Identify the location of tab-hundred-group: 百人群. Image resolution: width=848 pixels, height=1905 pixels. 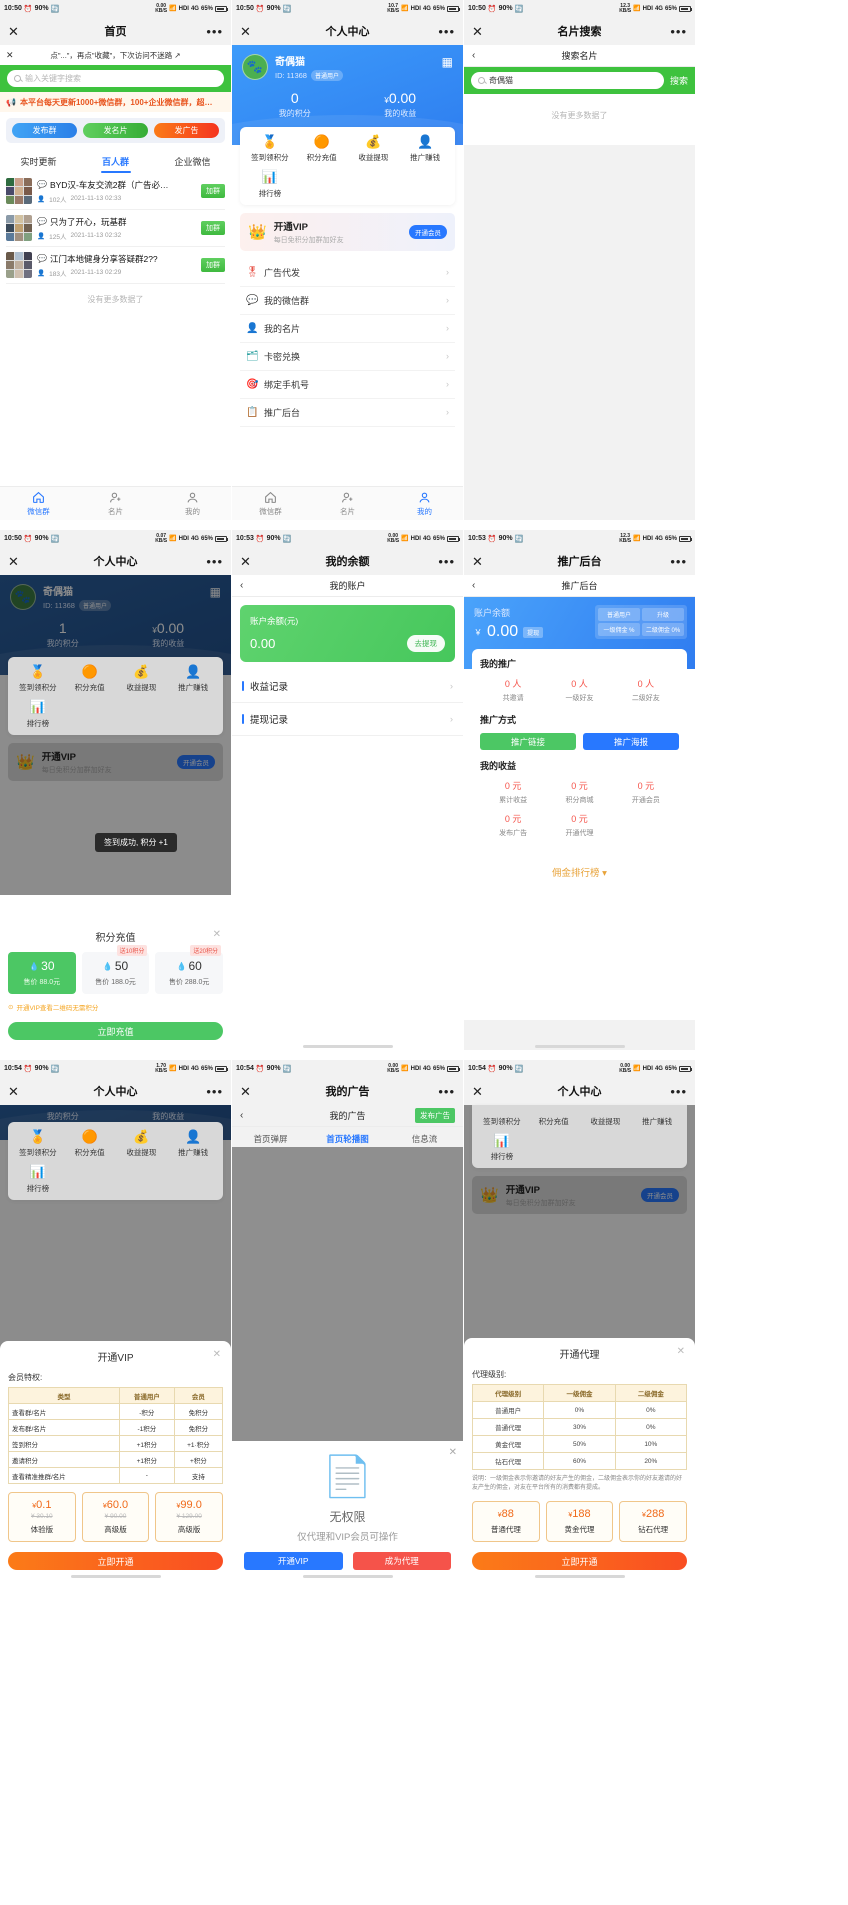
(115, 162).